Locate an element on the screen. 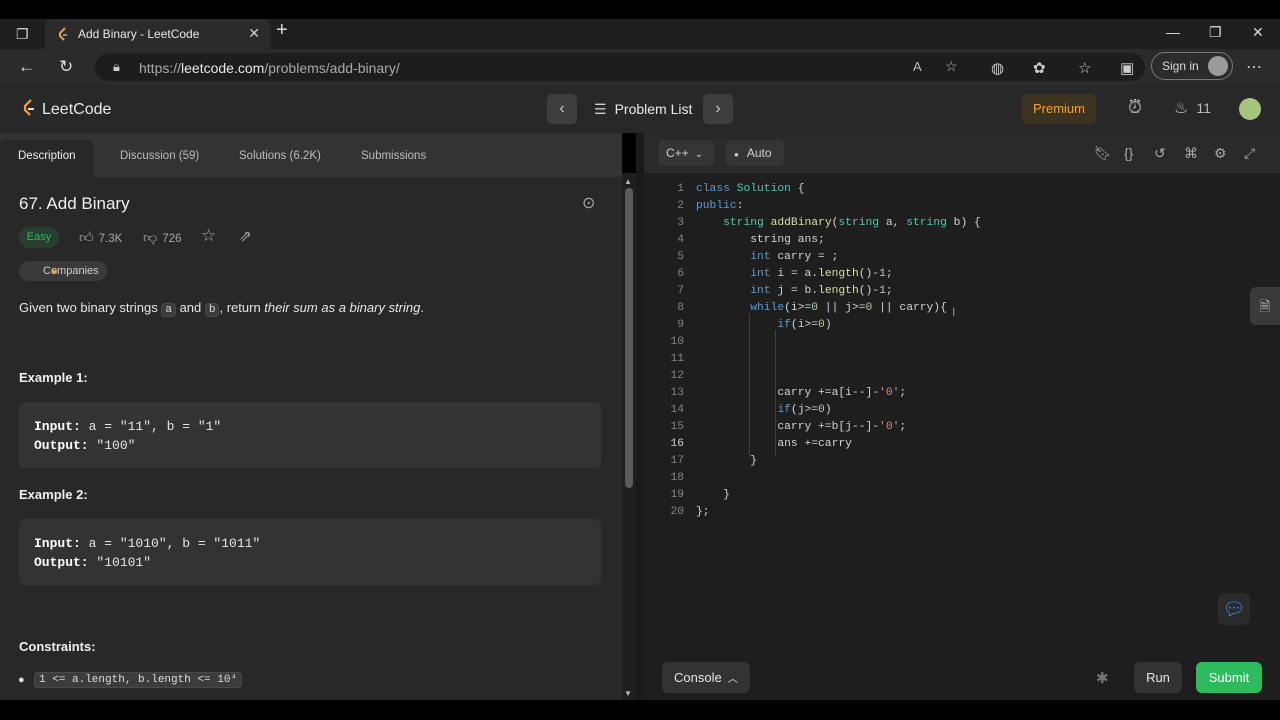 The image size is (1280, 720). extensions-icon: ✿ is located at coordinates (1039, 68).